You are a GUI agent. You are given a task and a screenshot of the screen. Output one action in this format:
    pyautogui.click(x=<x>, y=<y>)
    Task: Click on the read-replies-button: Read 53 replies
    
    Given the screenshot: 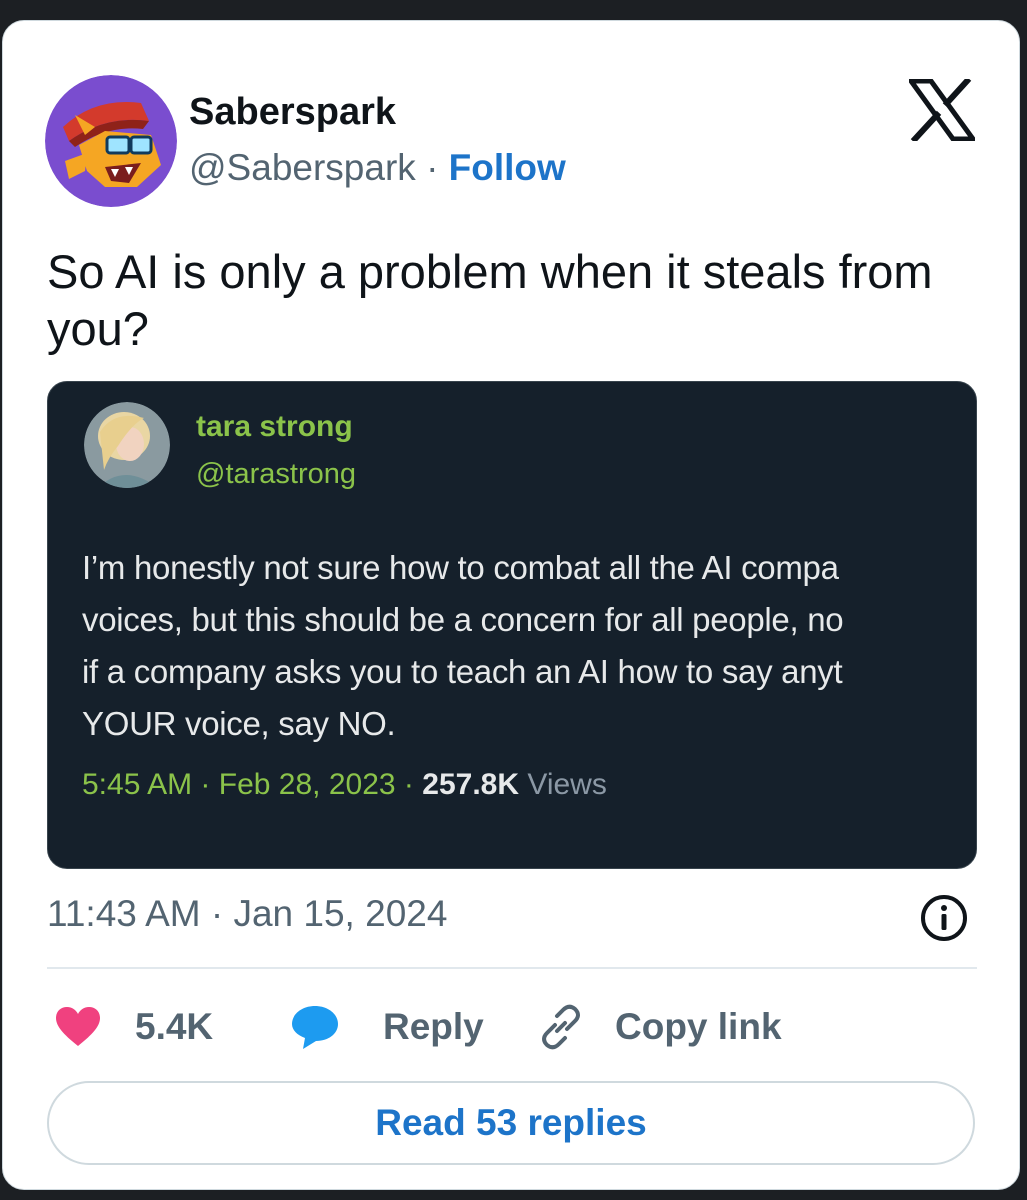 What is the action you would take?
    pyautogui.click(x=511, y=1123)
    